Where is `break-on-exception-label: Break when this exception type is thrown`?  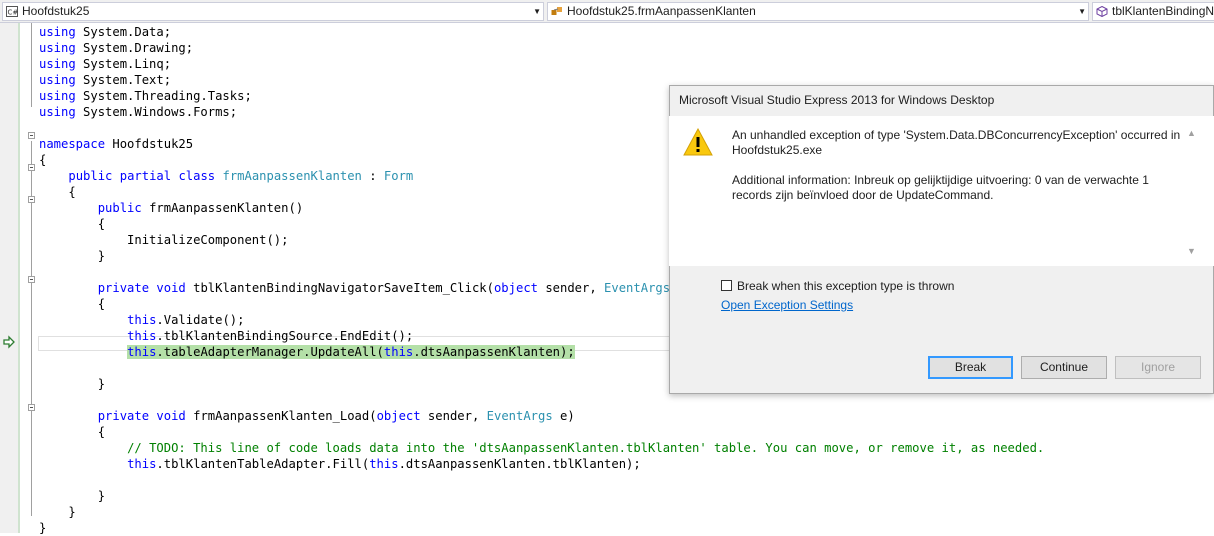
break-on-exception-label: Break when this exception type is thrown is located at coordinates (845, 286).